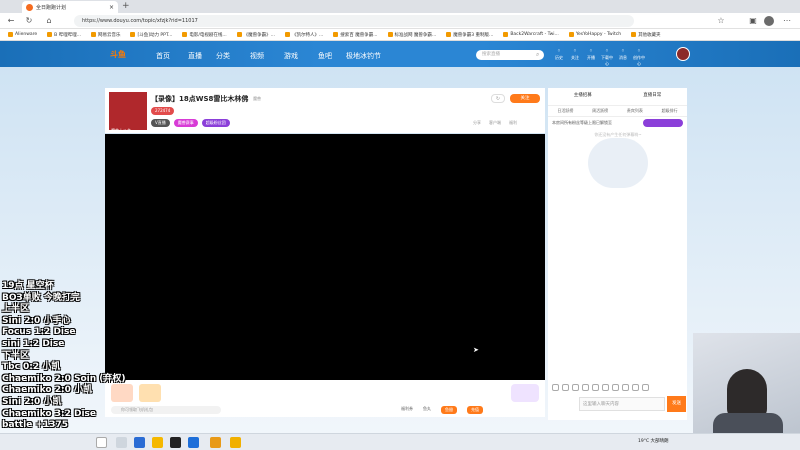 Image resolution: width=800 pixels, height=450 pixels. What do you see at coordinates (111, 7) in the screenshot?
I see `close-tab-icon: ×` at bounding box center [111, 7].